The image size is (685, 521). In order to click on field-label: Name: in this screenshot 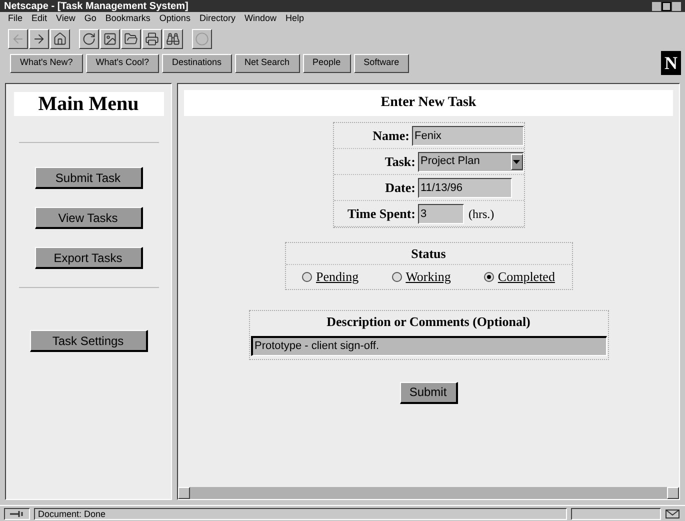, I will do `click(391, 135)`.